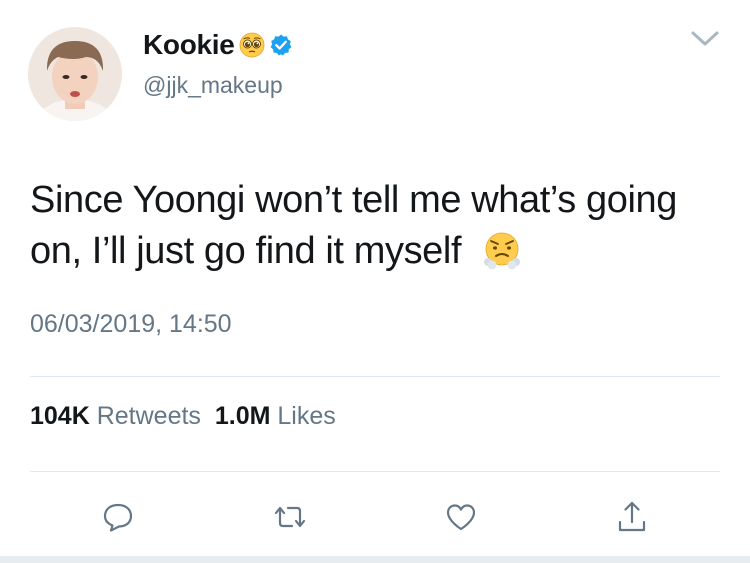 This screenshot has height=563, width=750. What do you see at coordinates (461, 517) in the screenshot?
I see `like-icon` at bounding box center [461, 517].